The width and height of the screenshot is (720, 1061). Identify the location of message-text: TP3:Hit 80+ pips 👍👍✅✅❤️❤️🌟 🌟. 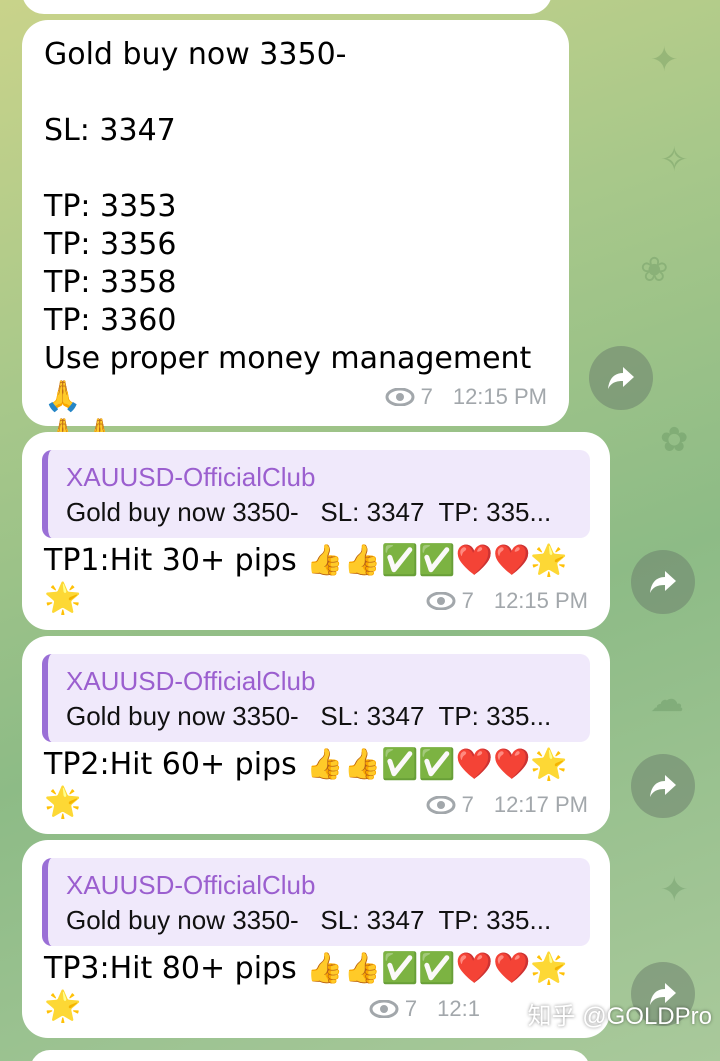
(306, 987).